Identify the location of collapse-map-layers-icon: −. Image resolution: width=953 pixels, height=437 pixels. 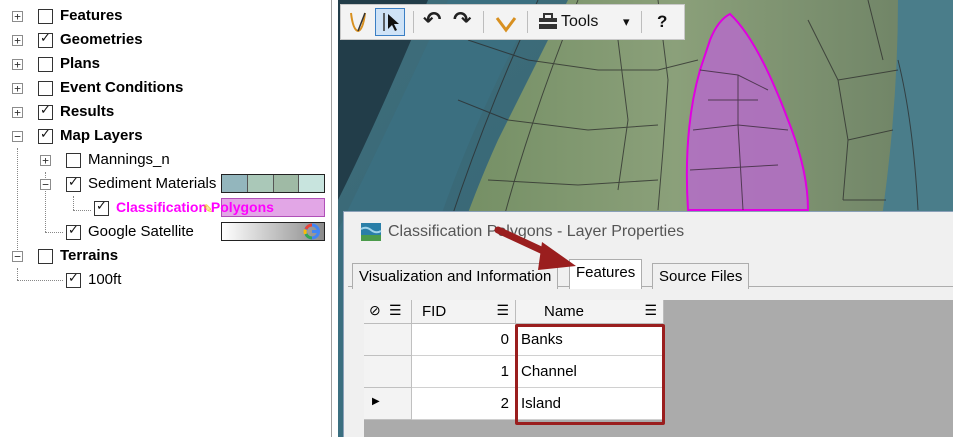
(17, 136).